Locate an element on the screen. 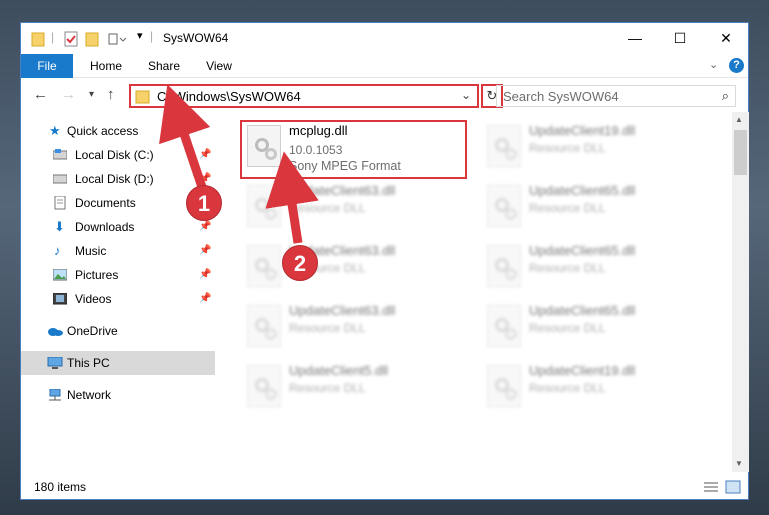 This screenshot has height=515, width=769. step-badge-1: 1 is located at coordinates (204, 203).